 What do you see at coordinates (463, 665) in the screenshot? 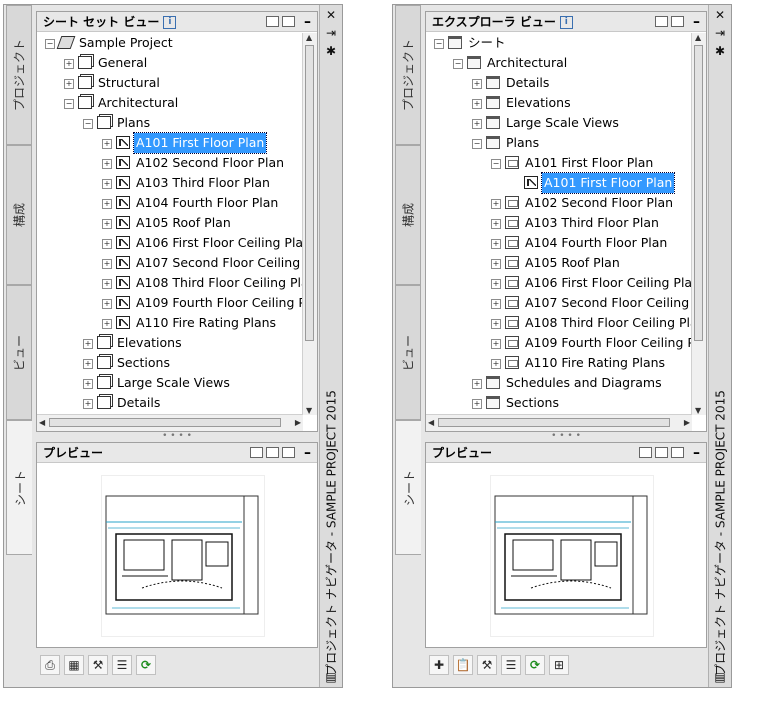
I see `paste-icon: 📋` at bounding box center [463, 665].